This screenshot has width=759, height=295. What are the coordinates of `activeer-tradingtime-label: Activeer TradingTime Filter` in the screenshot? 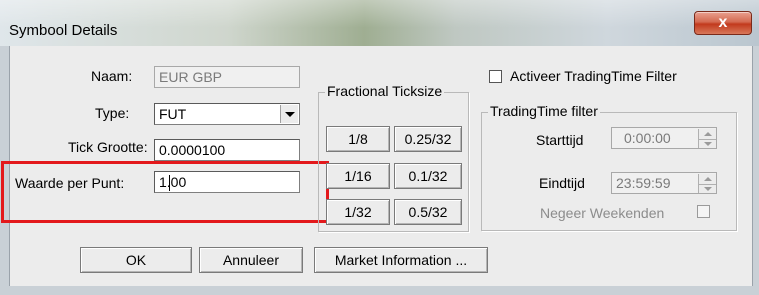 It's located at (593, 76).